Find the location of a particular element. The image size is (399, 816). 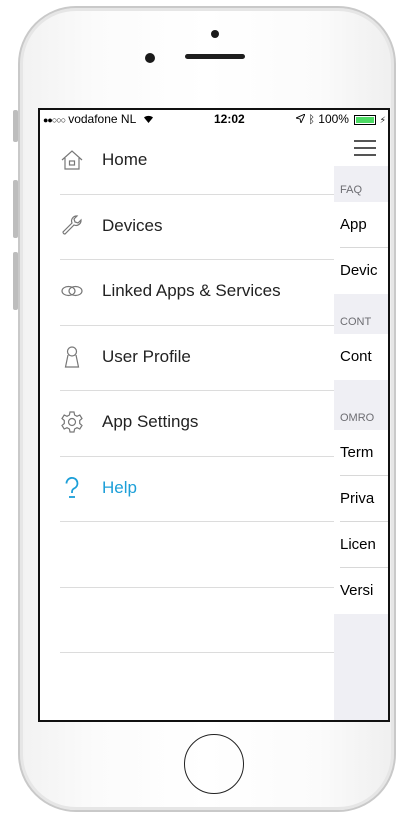

question-icon is located at coordinates (72, 488).